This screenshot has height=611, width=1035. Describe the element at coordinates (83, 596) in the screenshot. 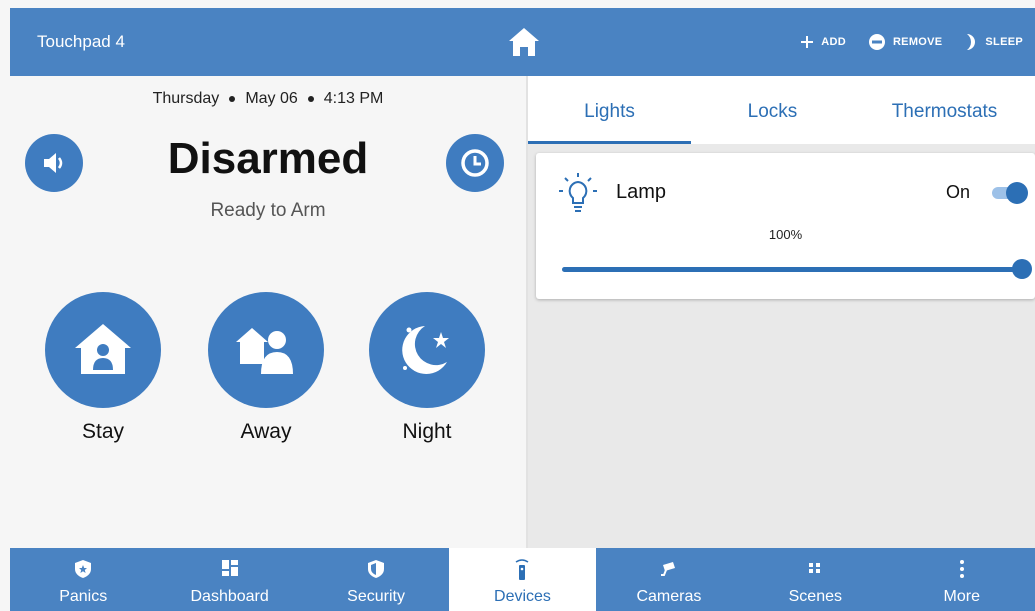

I see `nav-panics-label: Panics` at that location.